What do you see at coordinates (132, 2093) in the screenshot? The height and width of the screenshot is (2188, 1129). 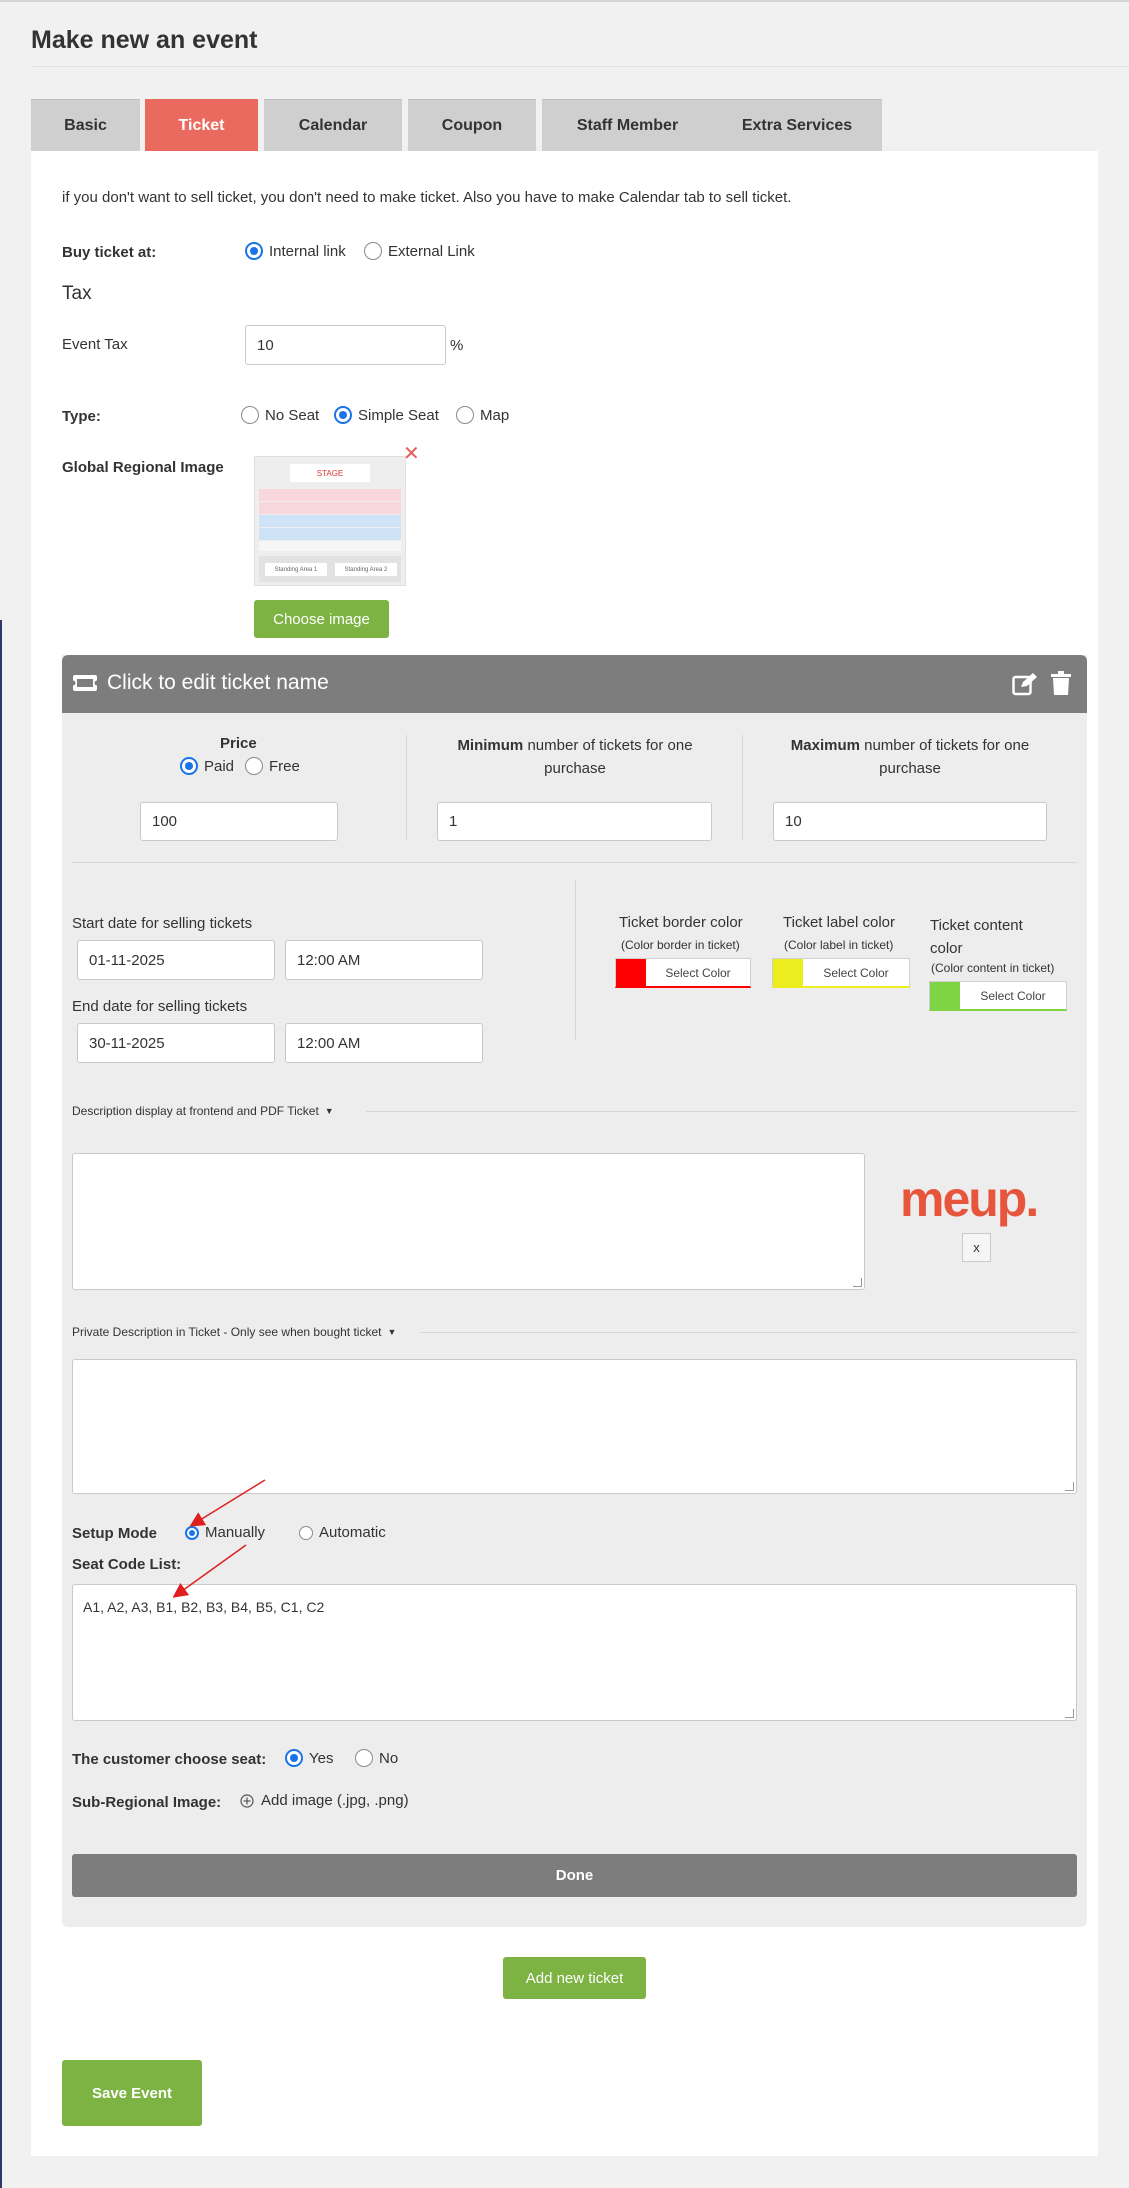 I see `save-event-button: Save Event` at bounding box center [132, 2093].